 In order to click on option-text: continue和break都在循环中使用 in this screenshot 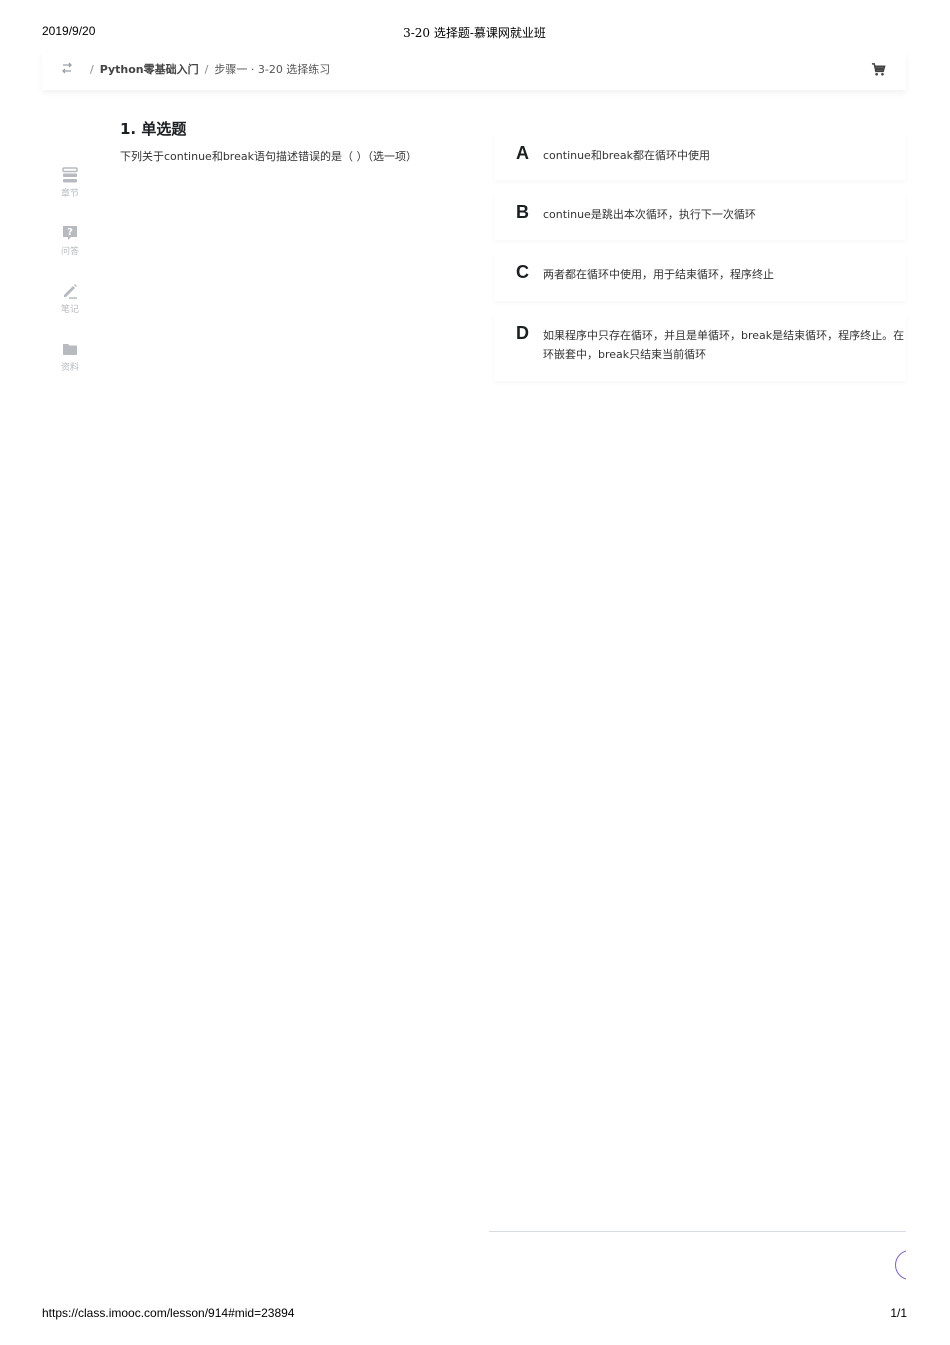, I will do `click(626, 155)`.